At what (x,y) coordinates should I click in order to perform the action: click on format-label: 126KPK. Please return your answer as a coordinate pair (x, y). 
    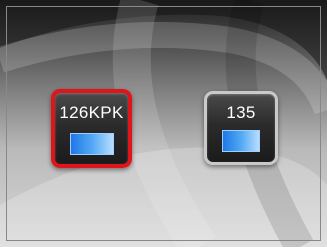
    Looking at the image, I should click on (91, 112).